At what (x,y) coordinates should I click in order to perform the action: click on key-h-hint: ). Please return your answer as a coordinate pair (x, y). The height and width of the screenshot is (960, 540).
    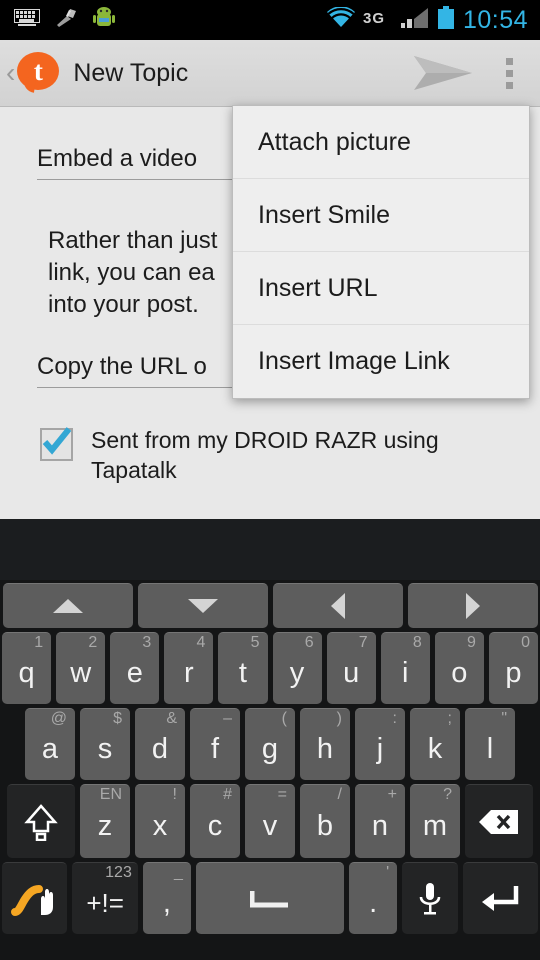
    Looking at the image, I should click on (339, 718).